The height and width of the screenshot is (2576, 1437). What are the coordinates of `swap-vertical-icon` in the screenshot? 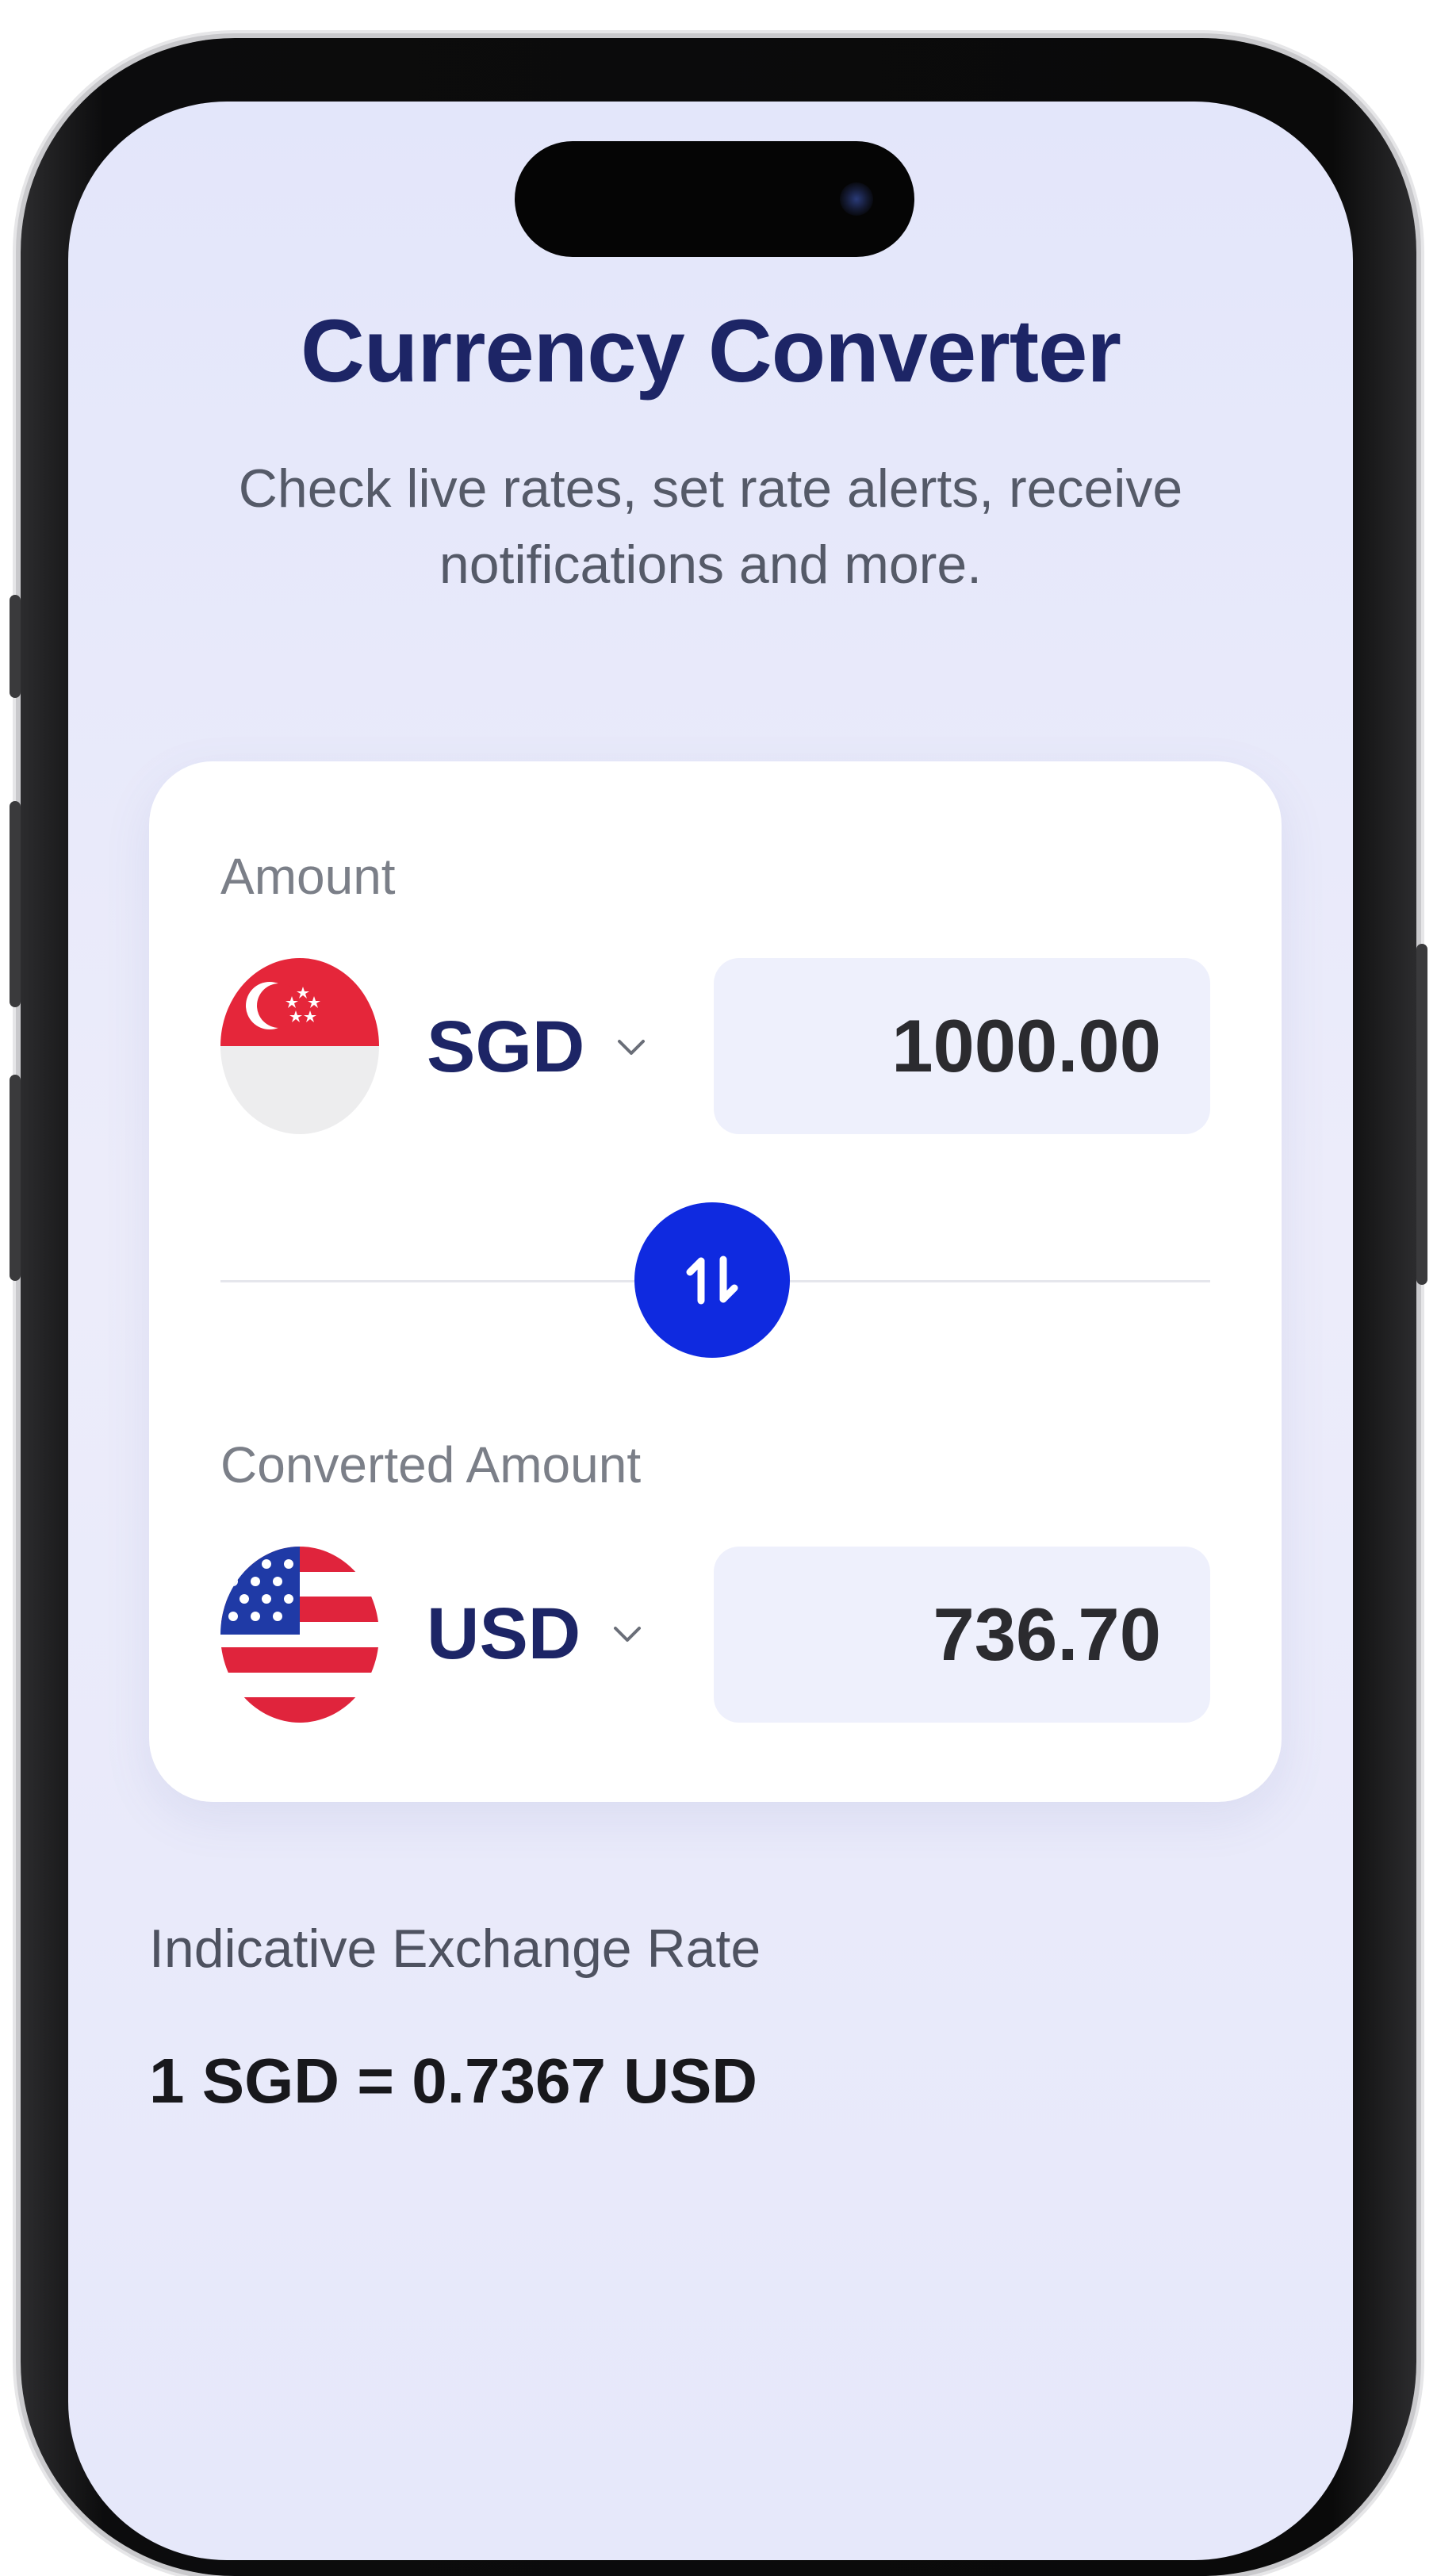 It's located at (712, 1280).